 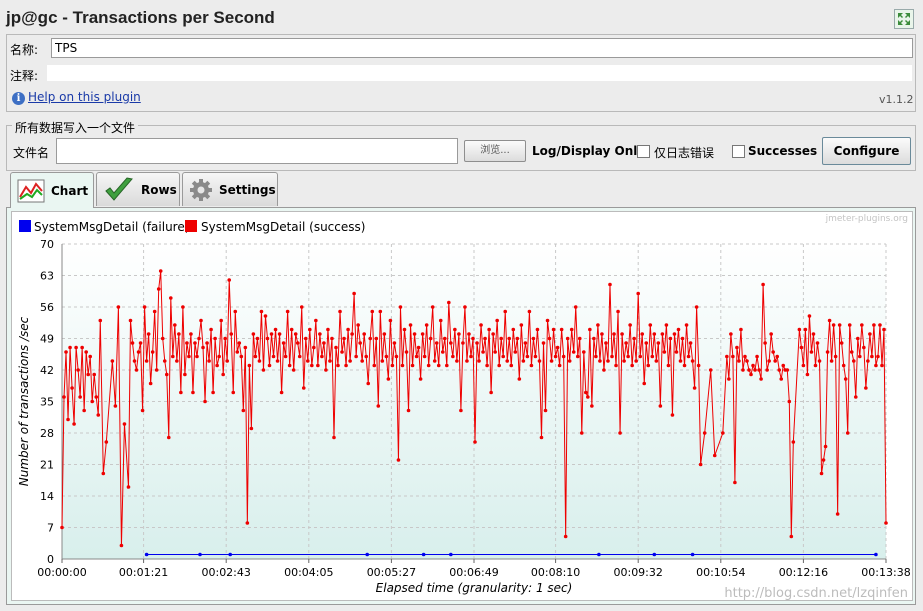 What do you see at coordinates (904, 19) in the screenshot?
I see `expand-icon` at bounding box center [904, 19].